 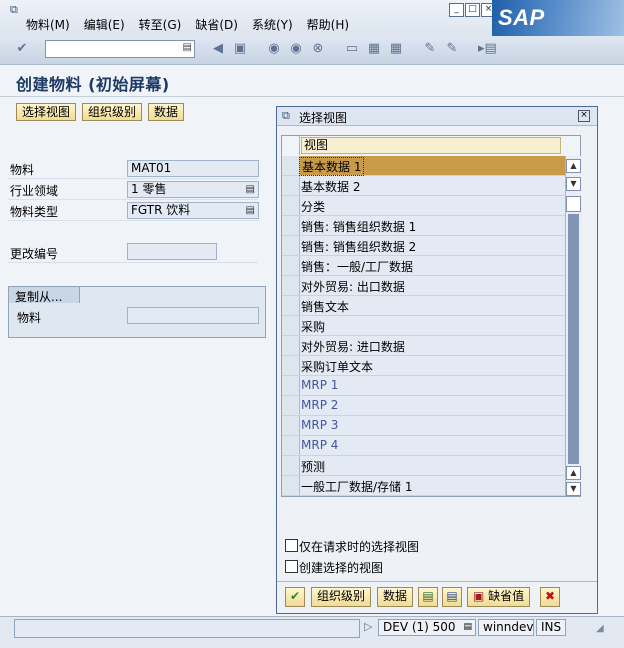 What do you see at coordinates (34, 254) in the screenshot?
I see `change-number-label: 更改编号` at bounding box center [34, 254].